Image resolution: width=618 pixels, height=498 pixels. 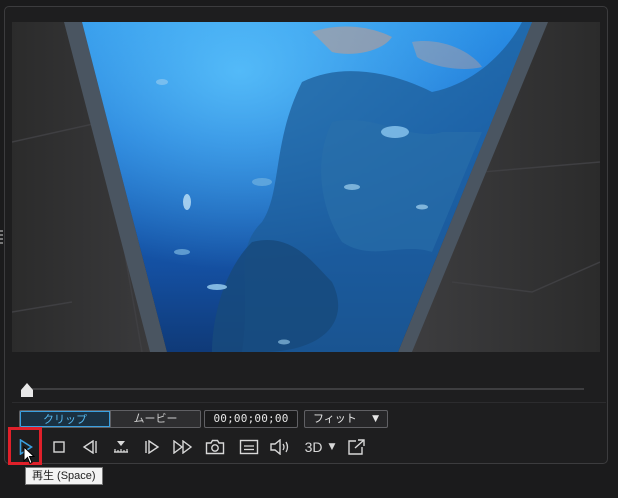 I want to click on subtitle-icon, so click(x=249, y=447).